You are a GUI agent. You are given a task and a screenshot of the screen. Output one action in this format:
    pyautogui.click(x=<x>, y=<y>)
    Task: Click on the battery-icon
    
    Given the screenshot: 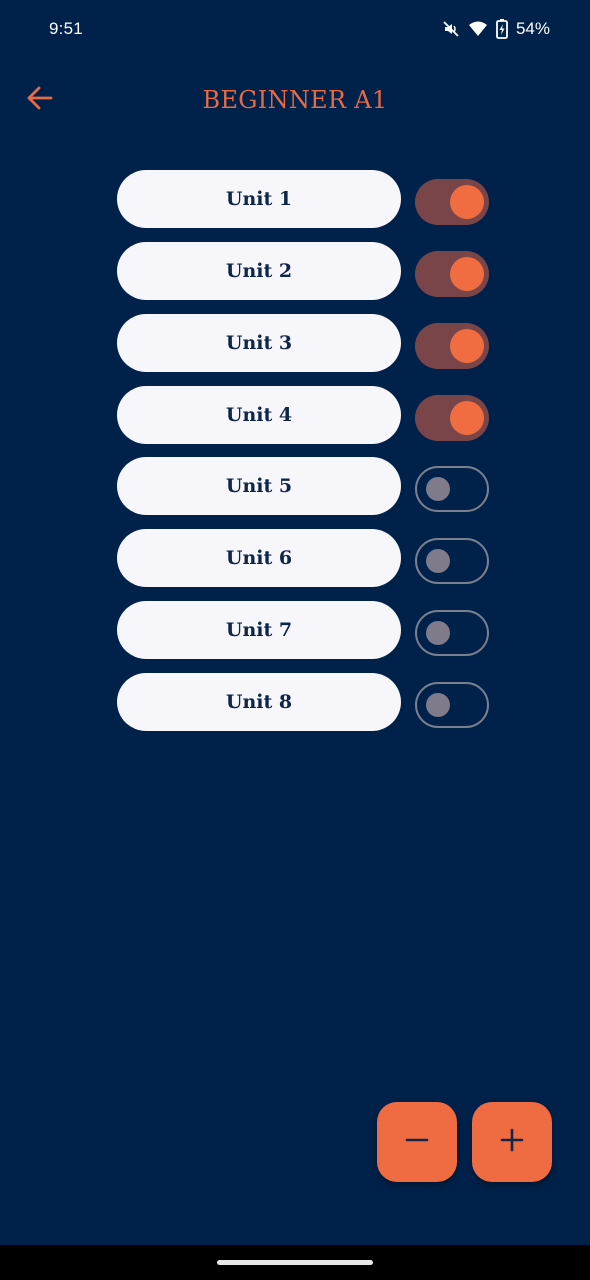 What is the action you would take?
    pyautogui.click(x=502, y=29)
    